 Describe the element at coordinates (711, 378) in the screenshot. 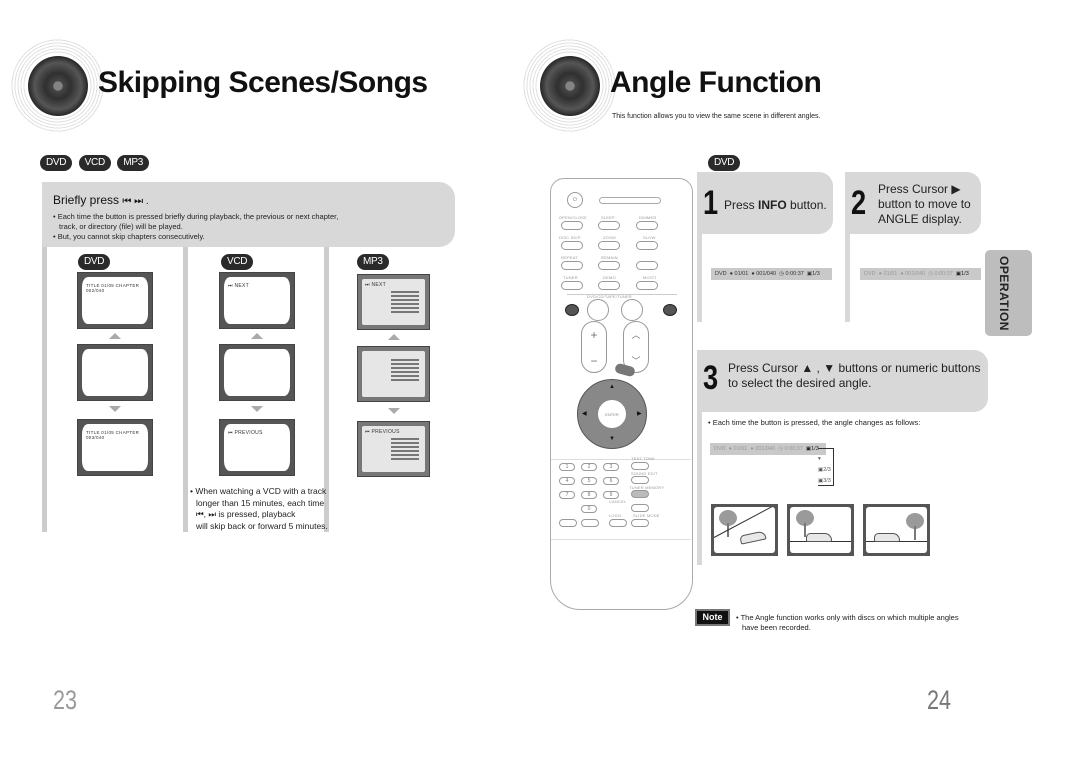

I see `step-3-number: 3` at that location.